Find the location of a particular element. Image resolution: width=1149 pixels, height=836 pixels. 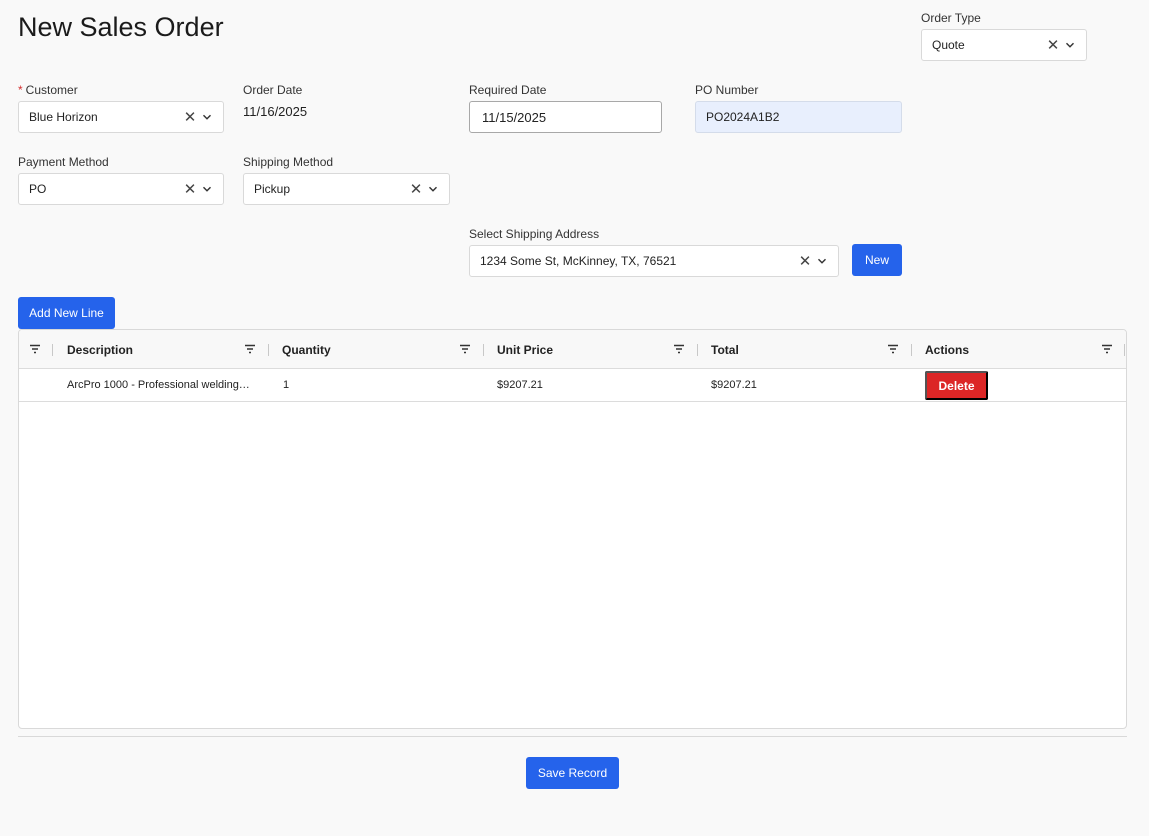

payment-method-select: PO ✕ is located at coordinates (121, 189).